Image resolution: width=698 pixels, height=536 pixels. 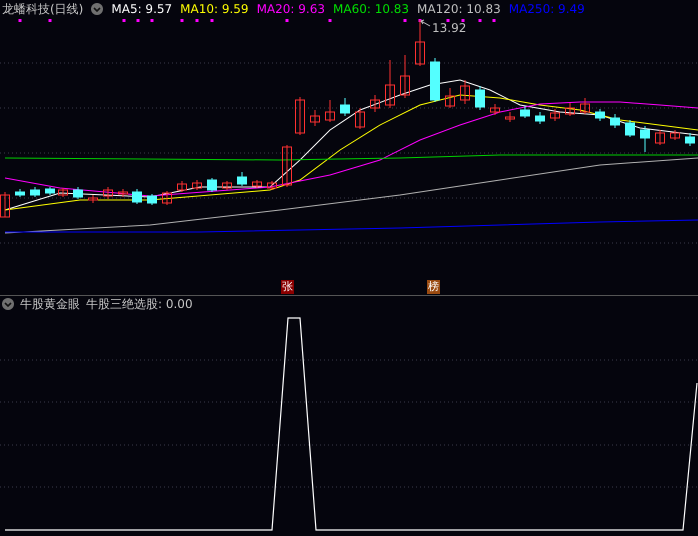 What do you see at coordinates (214, 9) in the screenshot?
I see `ma-value: MA10: 9.59` at bounding box center [214, 9].